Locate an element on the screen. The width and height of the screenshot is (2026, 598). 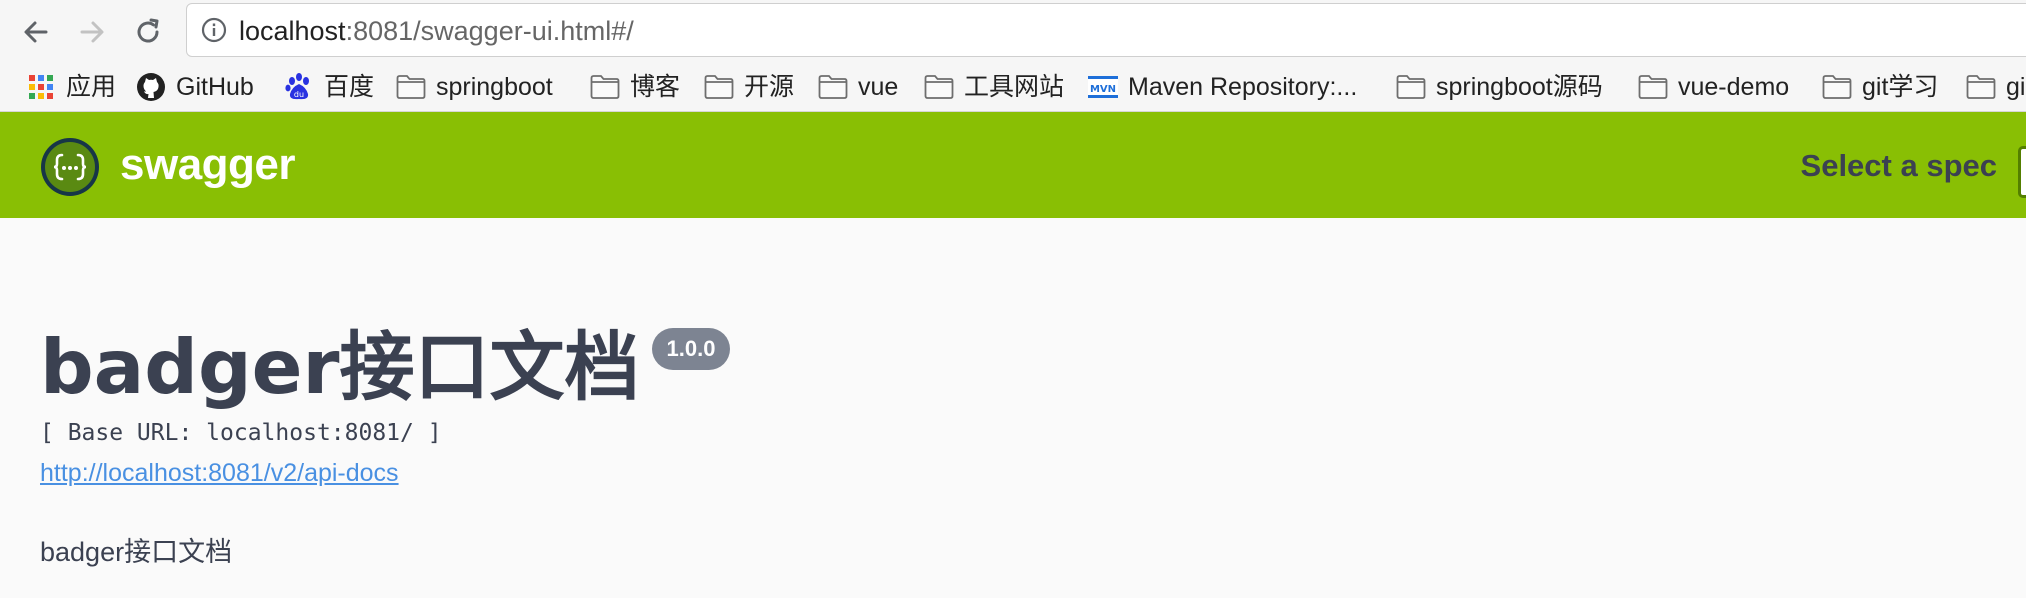
bookmark-folder-springboot-source: springboot源码 is located at coordinates (1499, 87).